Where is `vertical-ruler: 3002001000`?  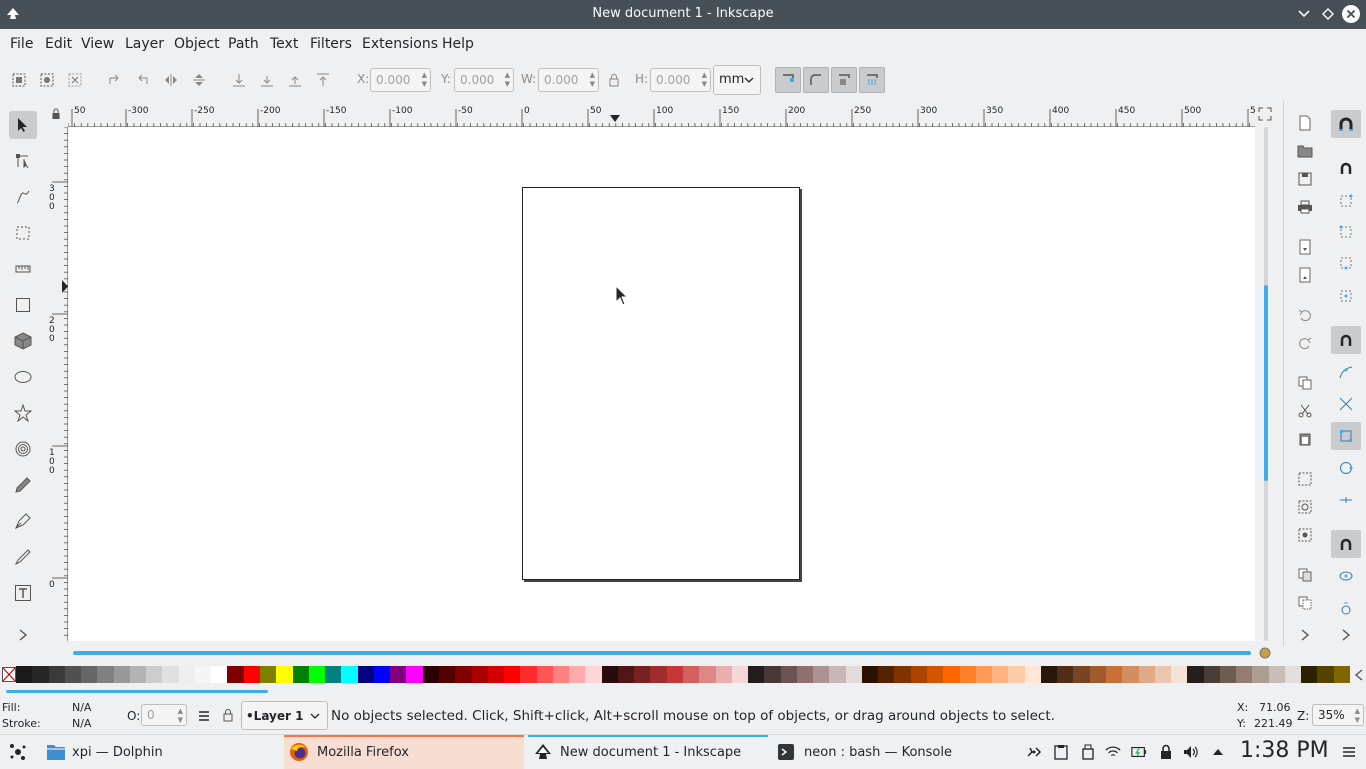
vertical-ruler: 3002001000 is located at coordinates (58, 383).